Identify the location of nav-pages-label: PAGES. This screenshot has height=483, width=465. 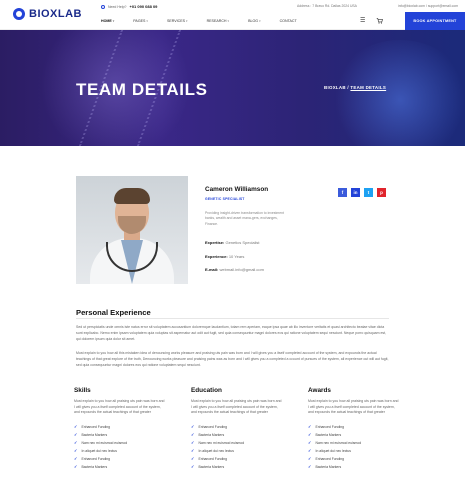
(139, 21).